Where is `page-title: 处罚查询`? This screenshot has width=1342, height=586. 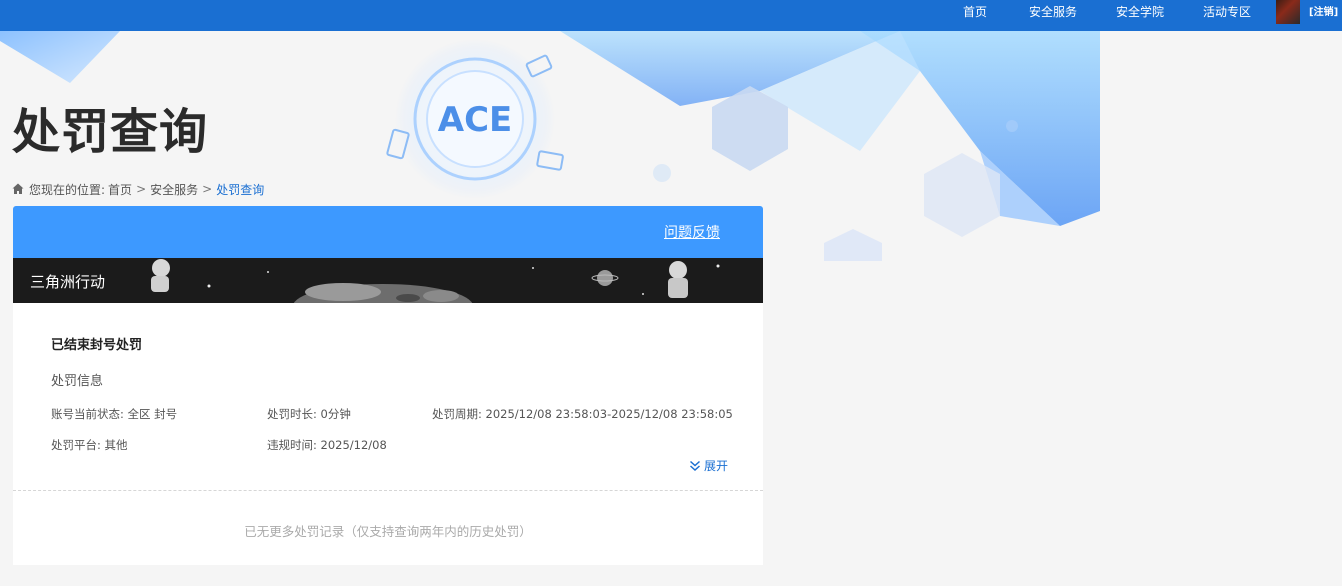
page-title: 处罚查询 is located at coordinates (110, 132).